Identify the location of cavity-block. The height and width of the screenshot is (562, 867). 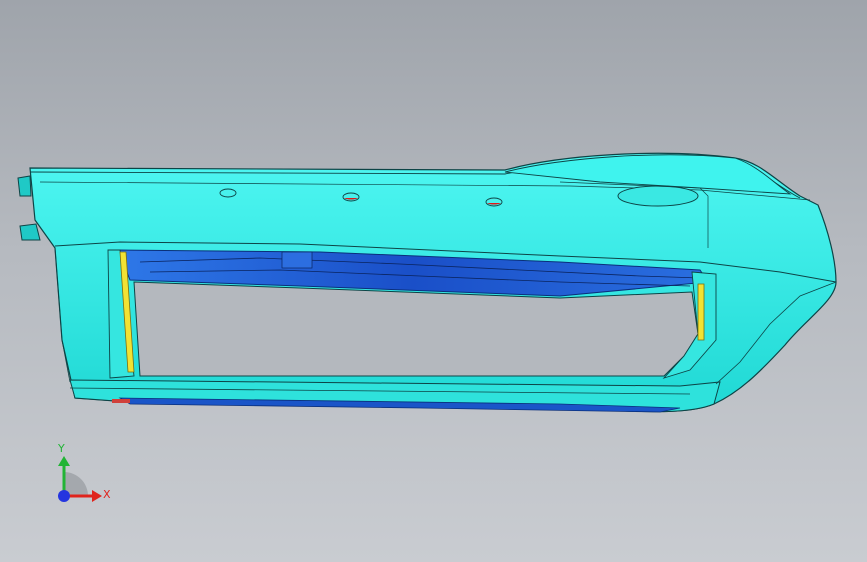
(297, 260).